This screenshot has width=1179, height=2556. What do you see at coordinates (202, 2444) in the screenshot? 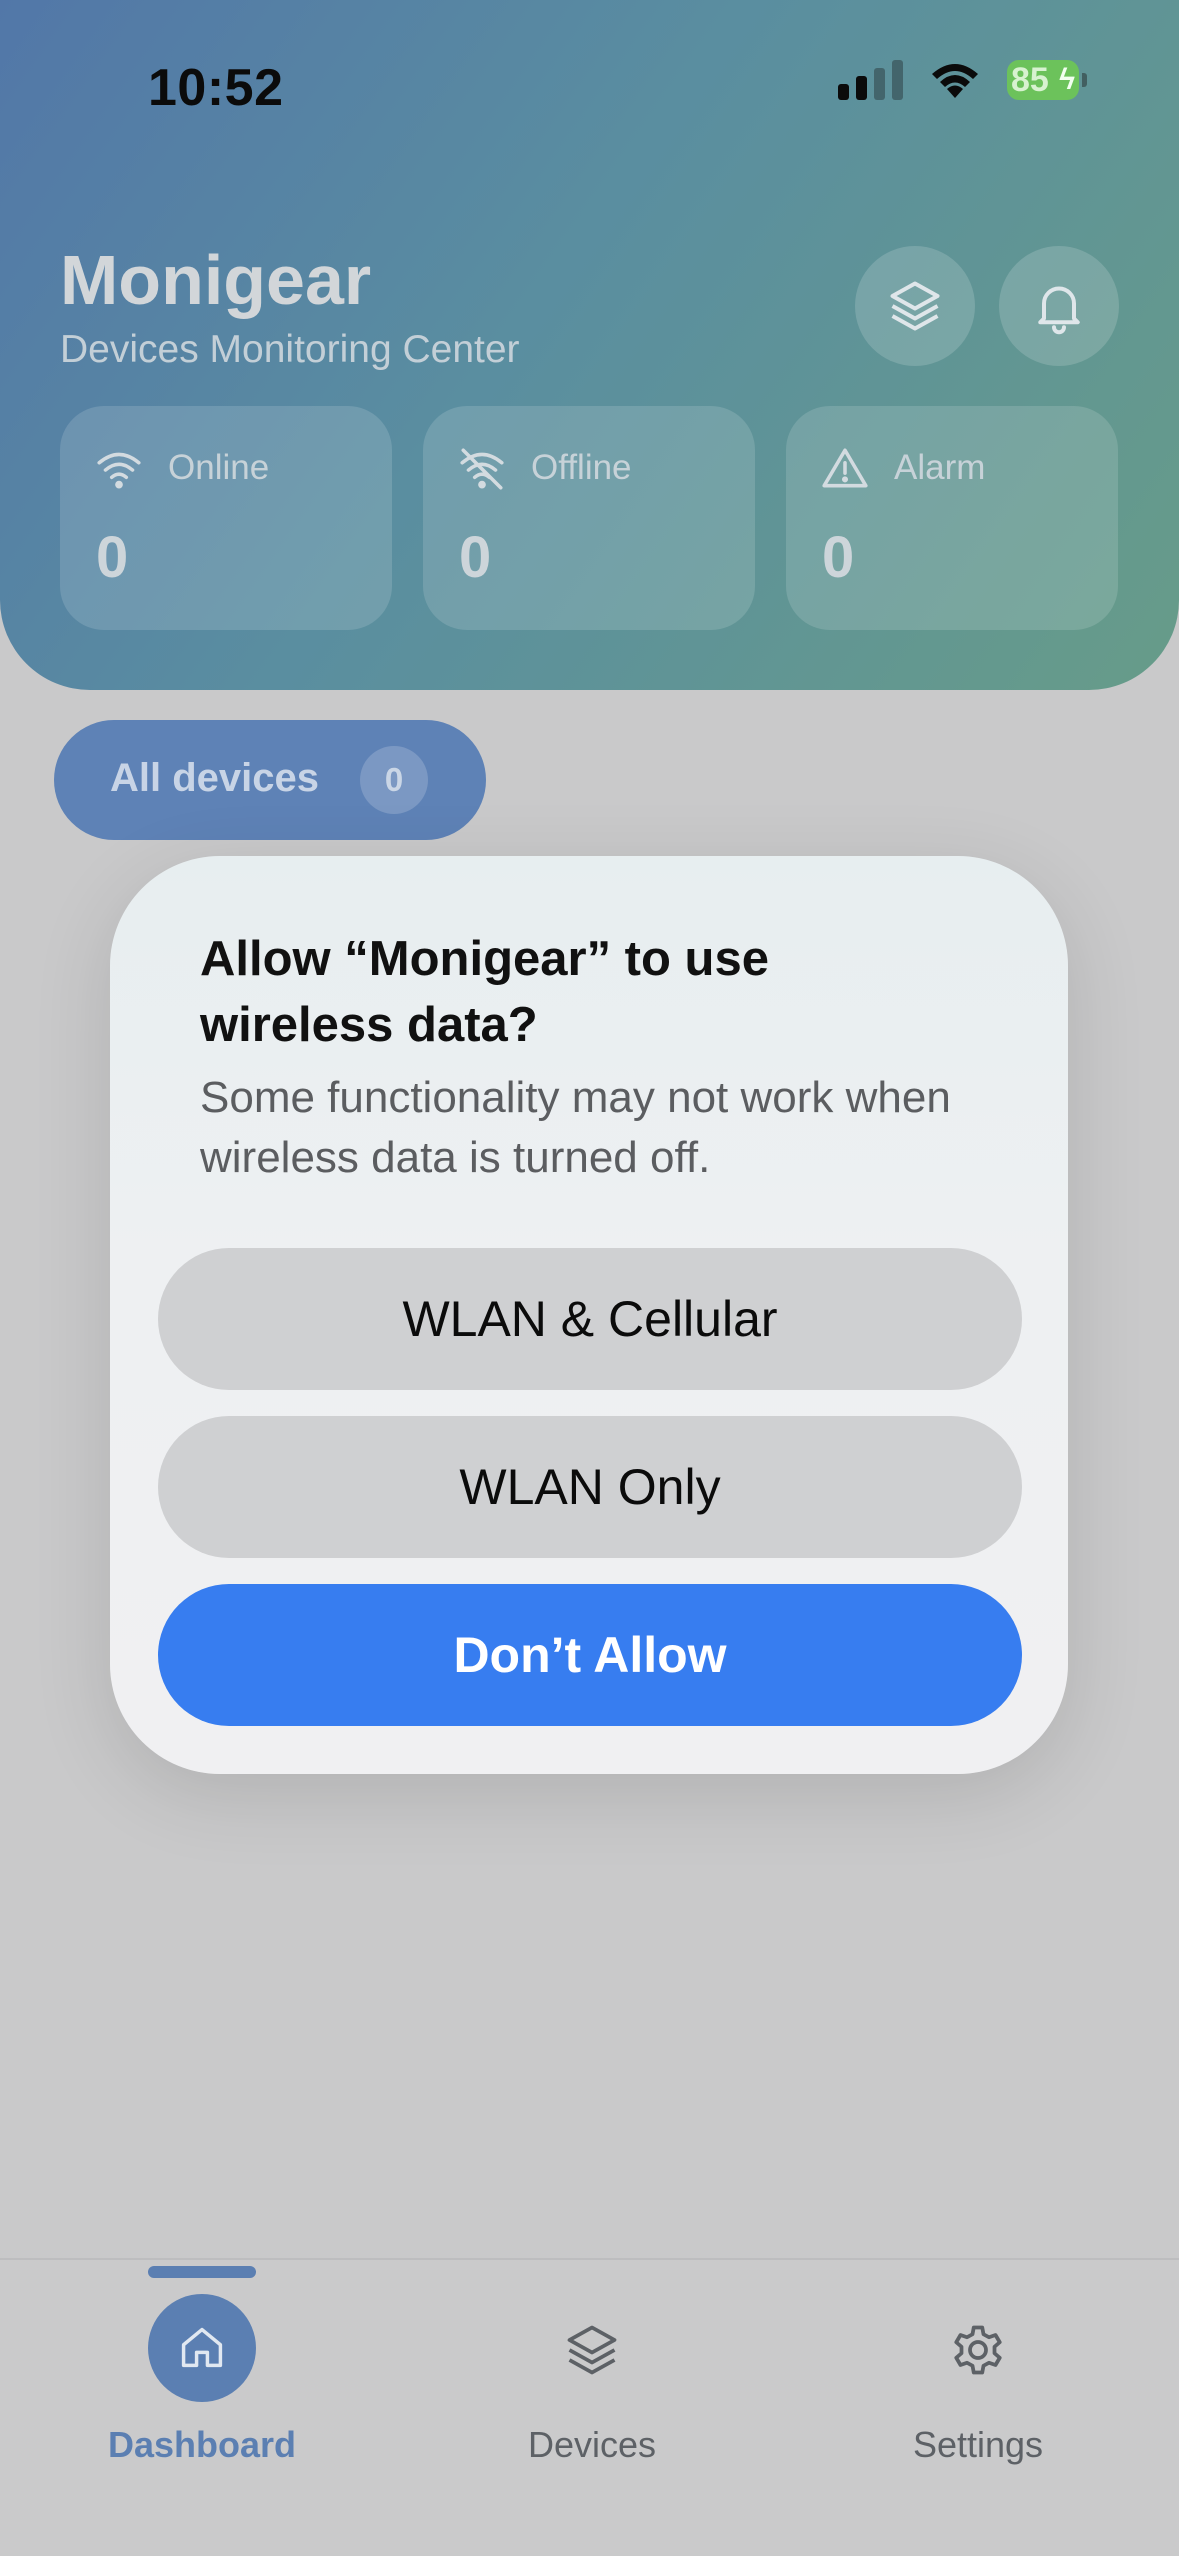
I see `tab-label: Dashboard` at bounding box center [202, 2444].